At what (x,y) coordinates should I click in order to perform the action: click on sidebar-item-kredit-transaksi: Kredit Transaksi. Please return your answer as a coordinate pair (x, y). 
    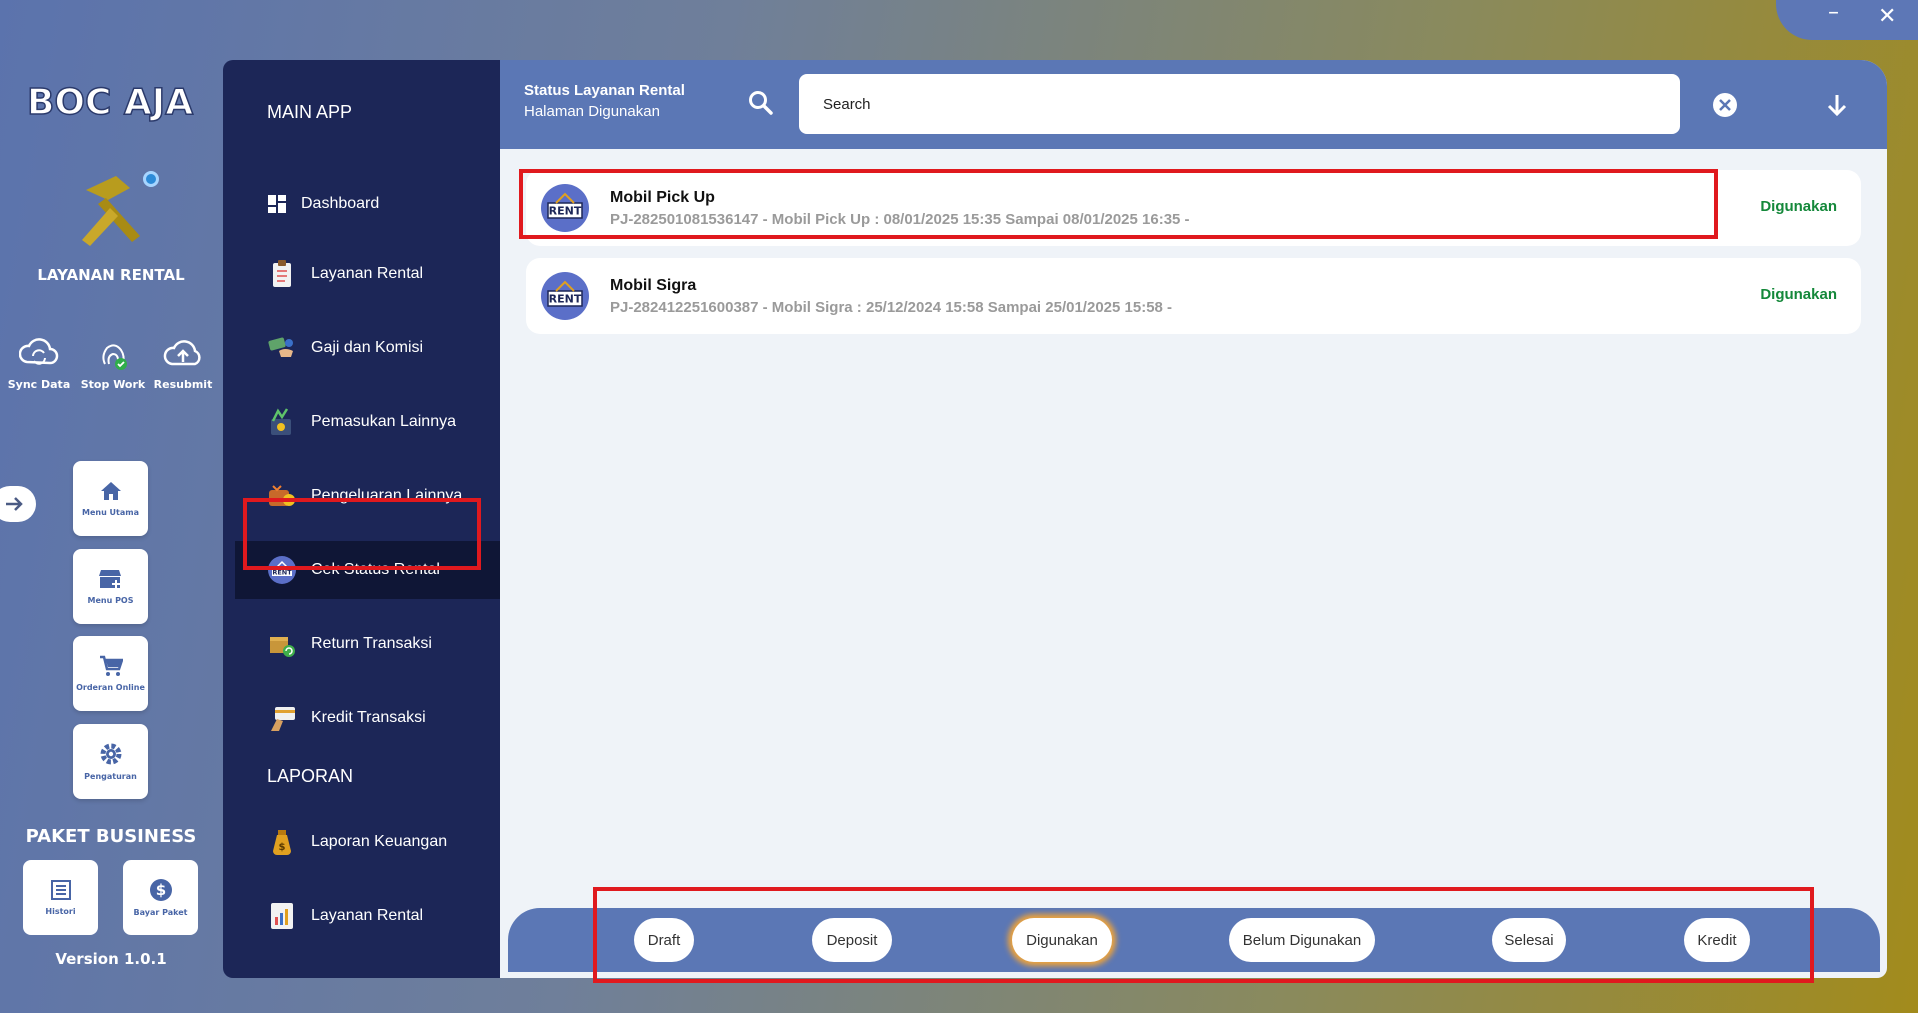
    Looking at the image, I should click on (367, 718).